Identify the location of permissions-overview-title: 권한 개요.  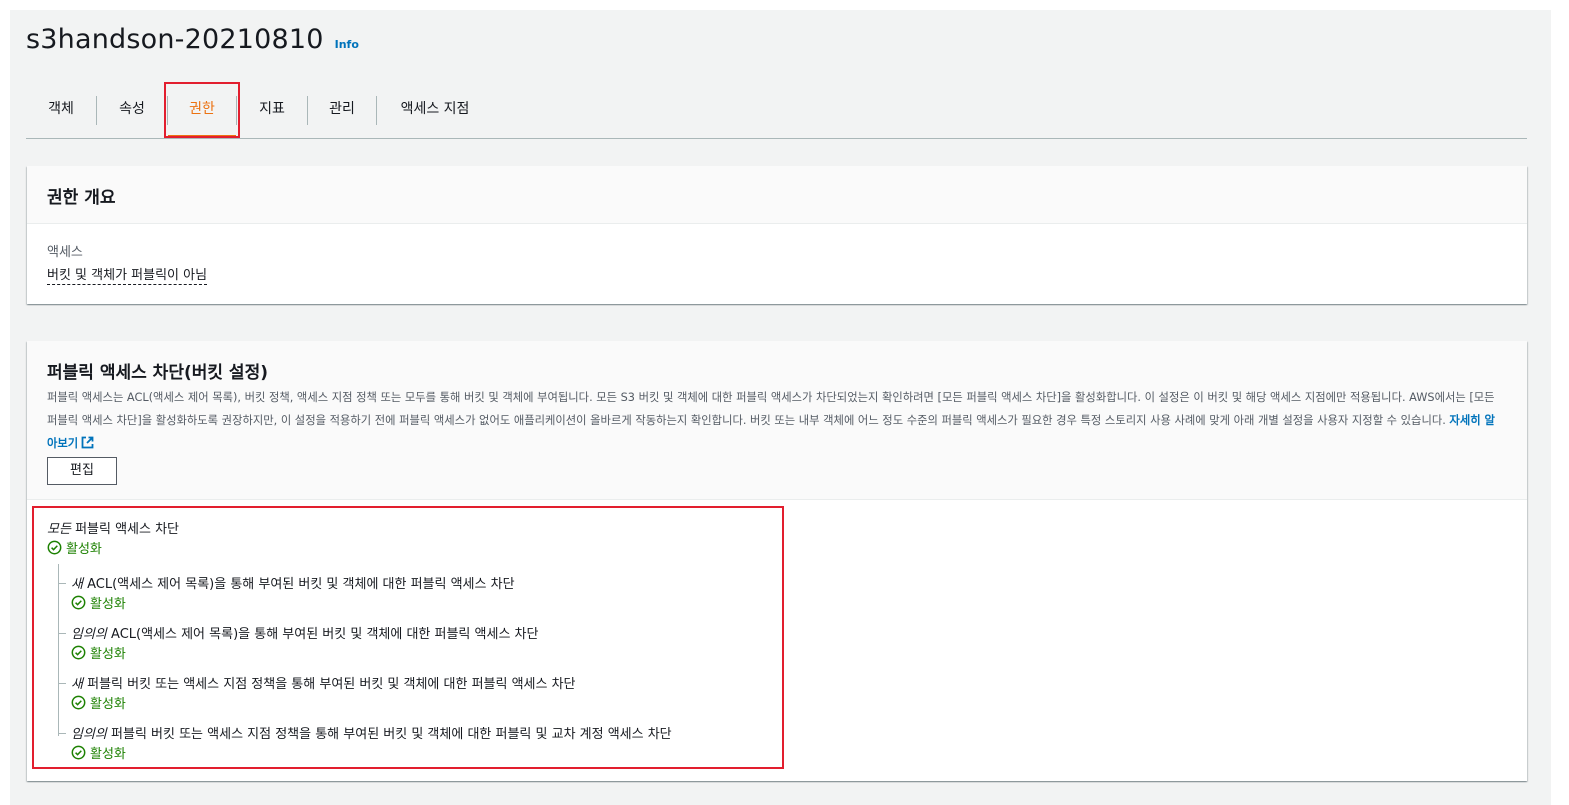
(81, 198).